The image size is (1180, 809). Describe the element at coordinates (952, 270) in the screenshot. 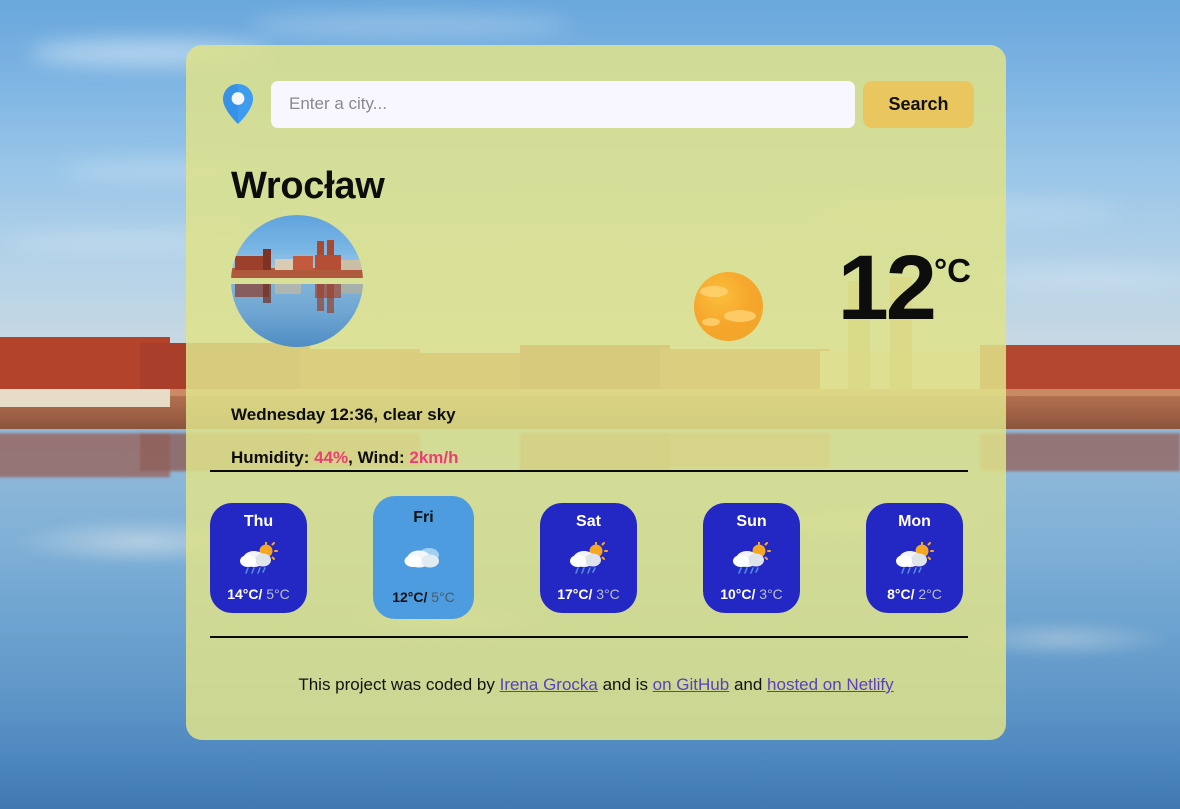

I see `temperature-unit: °C` at that location.